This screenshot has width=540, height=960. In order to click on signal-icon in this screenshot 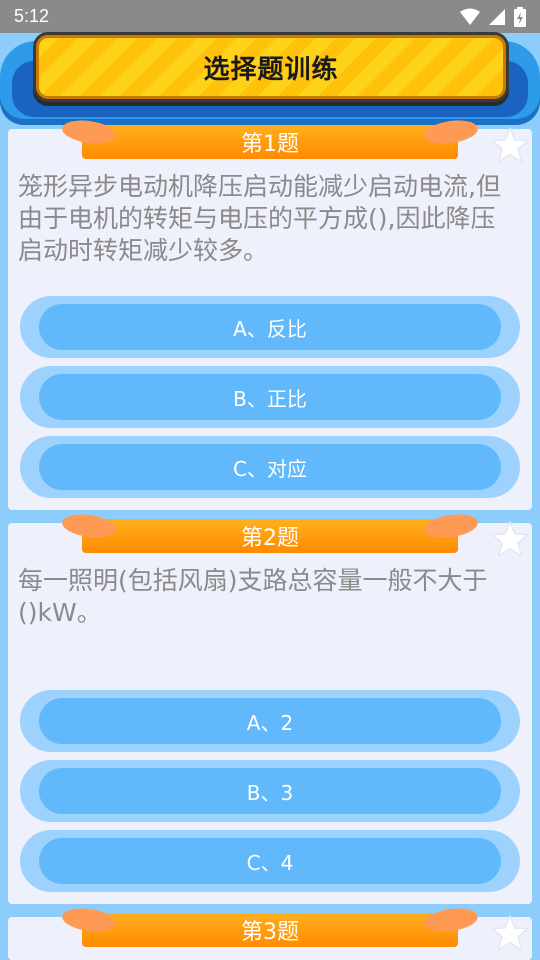, I will do `click(497, 16)`.